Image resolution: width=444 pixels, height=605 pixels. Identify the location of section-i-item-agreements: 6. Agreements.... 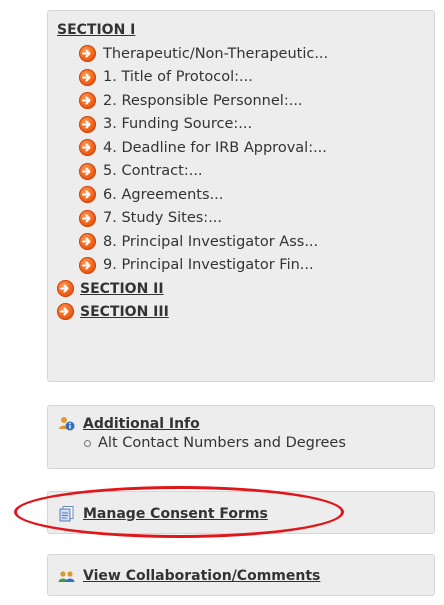
(256, 195).